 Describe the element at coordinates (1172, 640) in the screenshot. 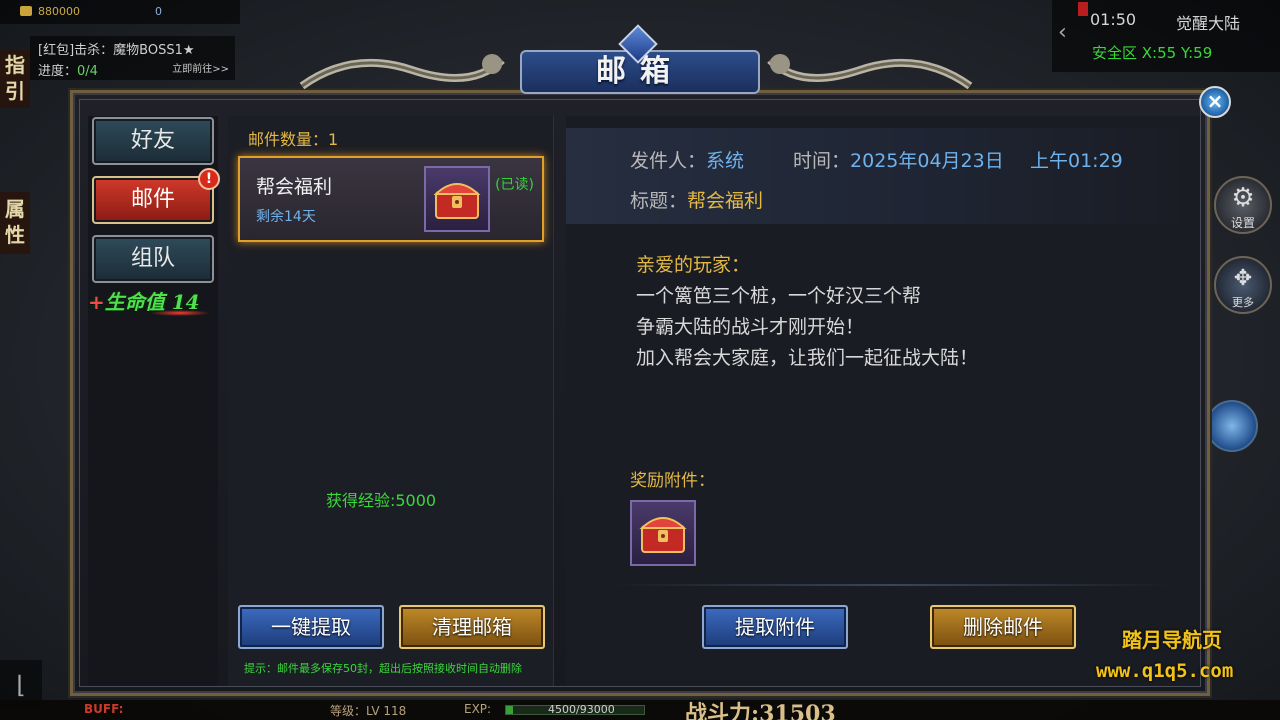

I see `watermark-title: 踏月导航页` at that location.